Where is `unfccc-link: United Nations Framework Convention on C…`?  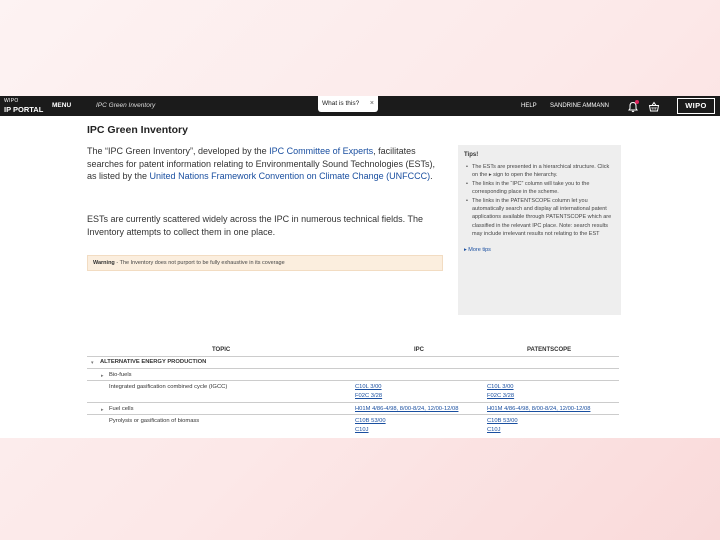 unfccc-link: United Nations Framework Convention on C… is located at coordinates (290, 176).